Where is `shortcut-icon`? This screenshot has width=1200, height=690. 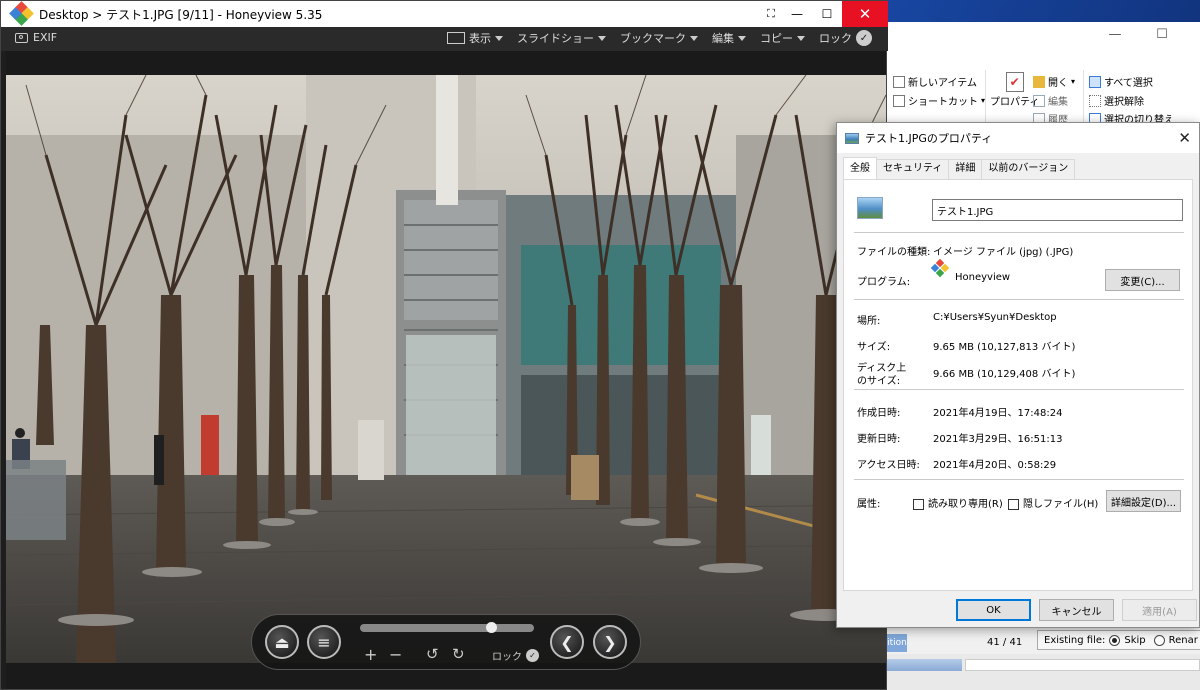
shortcut-icon is located at coordinates (899, 100).